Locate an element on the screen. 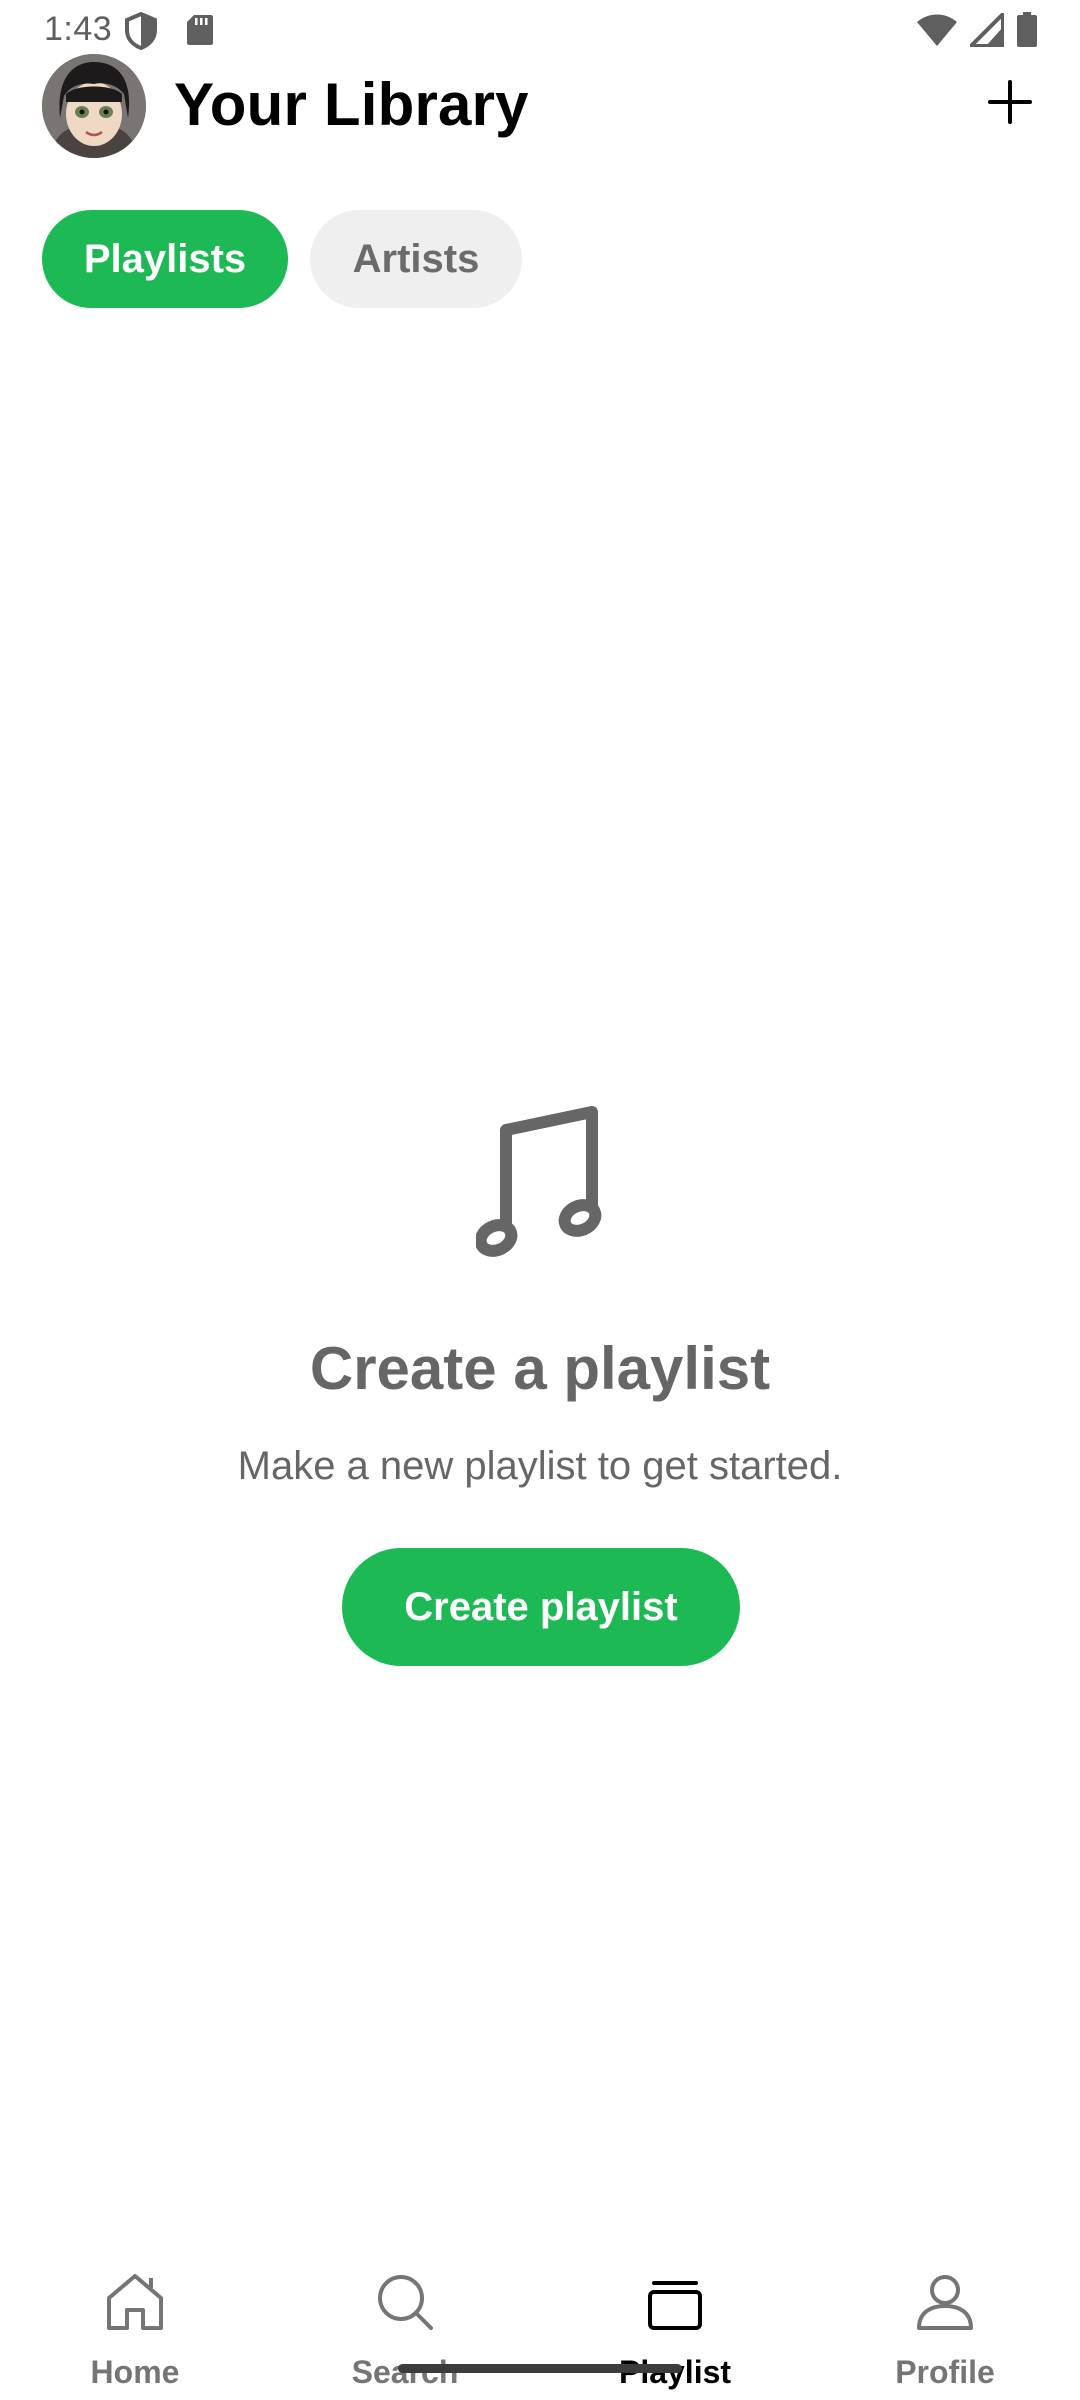 The image size is (1080, 2400). nav-playlist: Playlist is located at coordinates (675, 2325).